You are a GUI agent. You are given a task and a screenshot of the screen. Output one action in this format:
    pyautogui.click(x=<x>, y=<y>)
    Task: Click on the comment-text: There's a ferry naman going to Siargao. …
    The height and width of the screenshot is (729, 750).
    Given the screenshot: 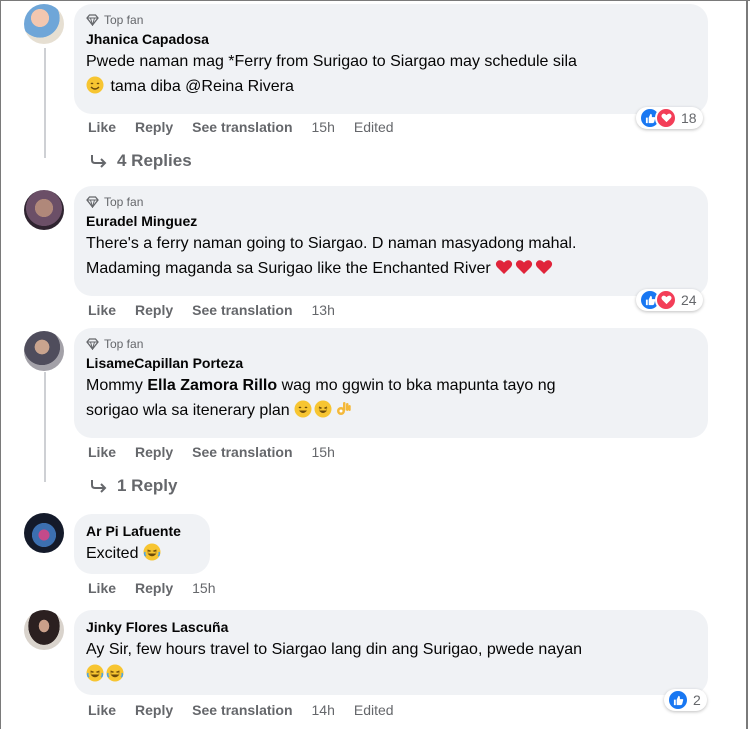 What is the action you would take?
    pyautogui.click(x=331, y=243)
    